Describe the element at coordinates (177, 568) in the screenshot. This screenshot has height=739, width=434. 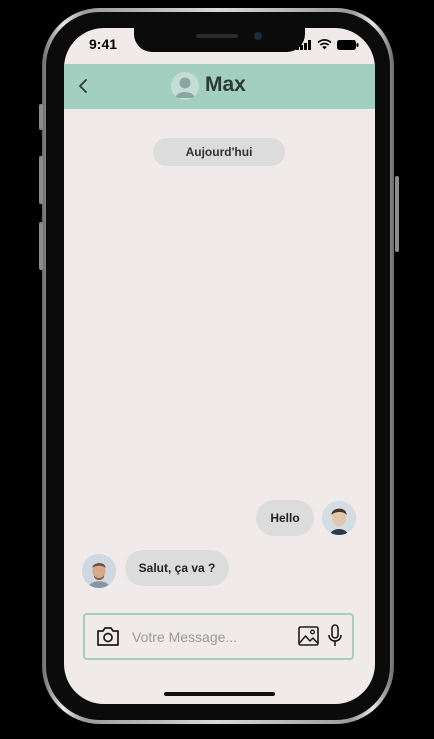
I see `message-incoming: Salut, ça va ?` at that location.